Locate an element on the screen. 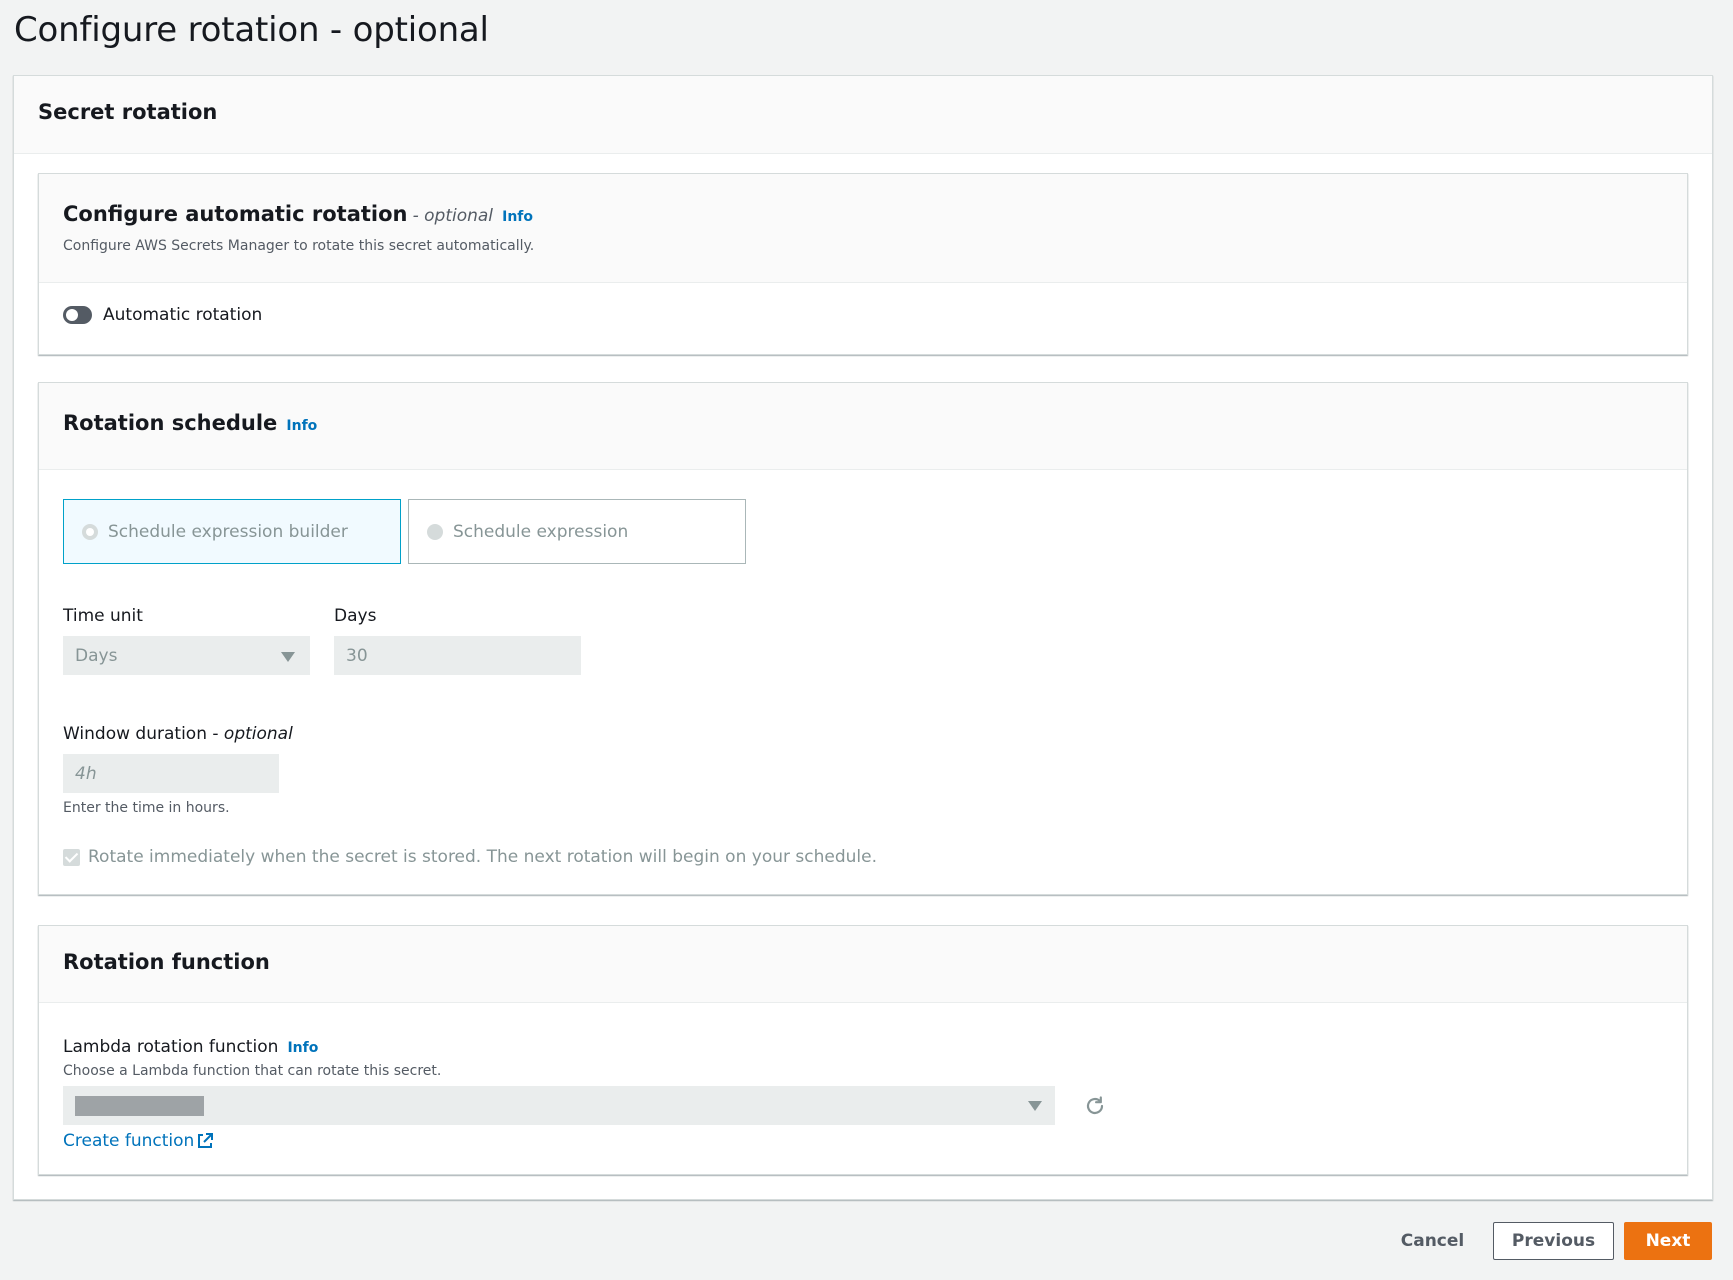 This screenshot has width=1733, height=1280. window-duration-placeholder: 4h is located at coordinates (86, 773).